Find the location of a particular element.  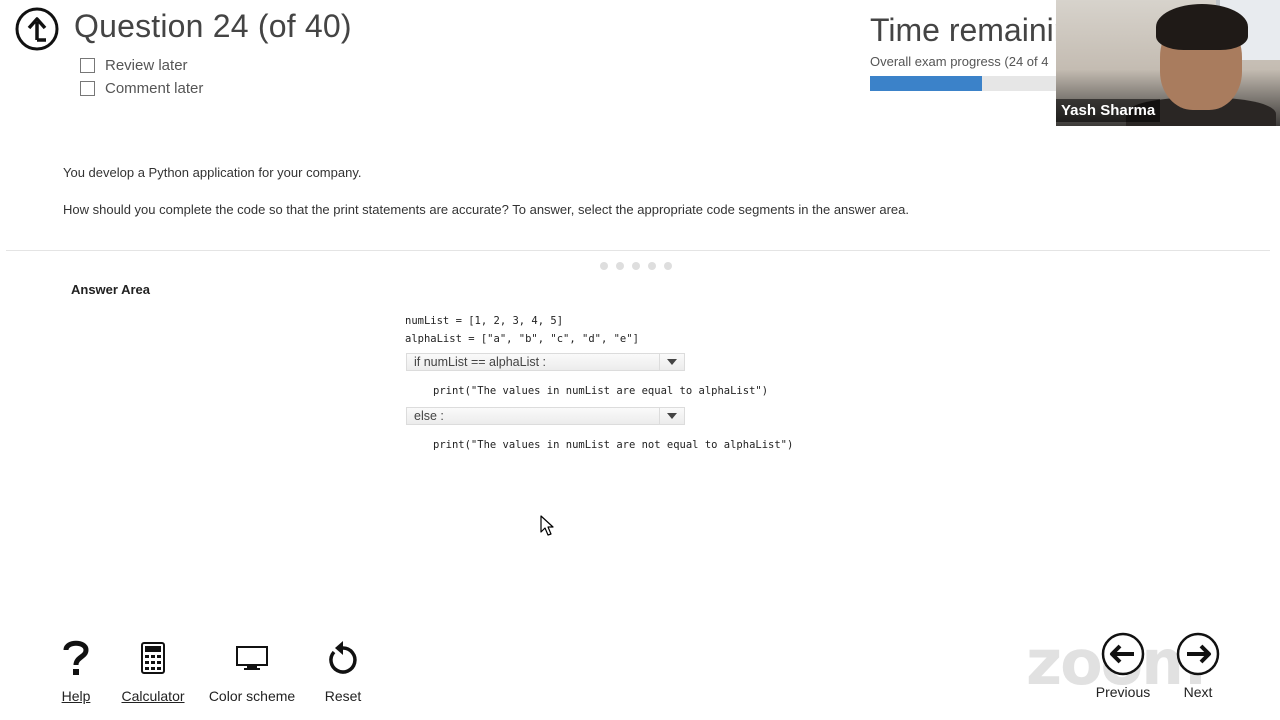

previous-label: Previous is located at coordinates (1123, 692).